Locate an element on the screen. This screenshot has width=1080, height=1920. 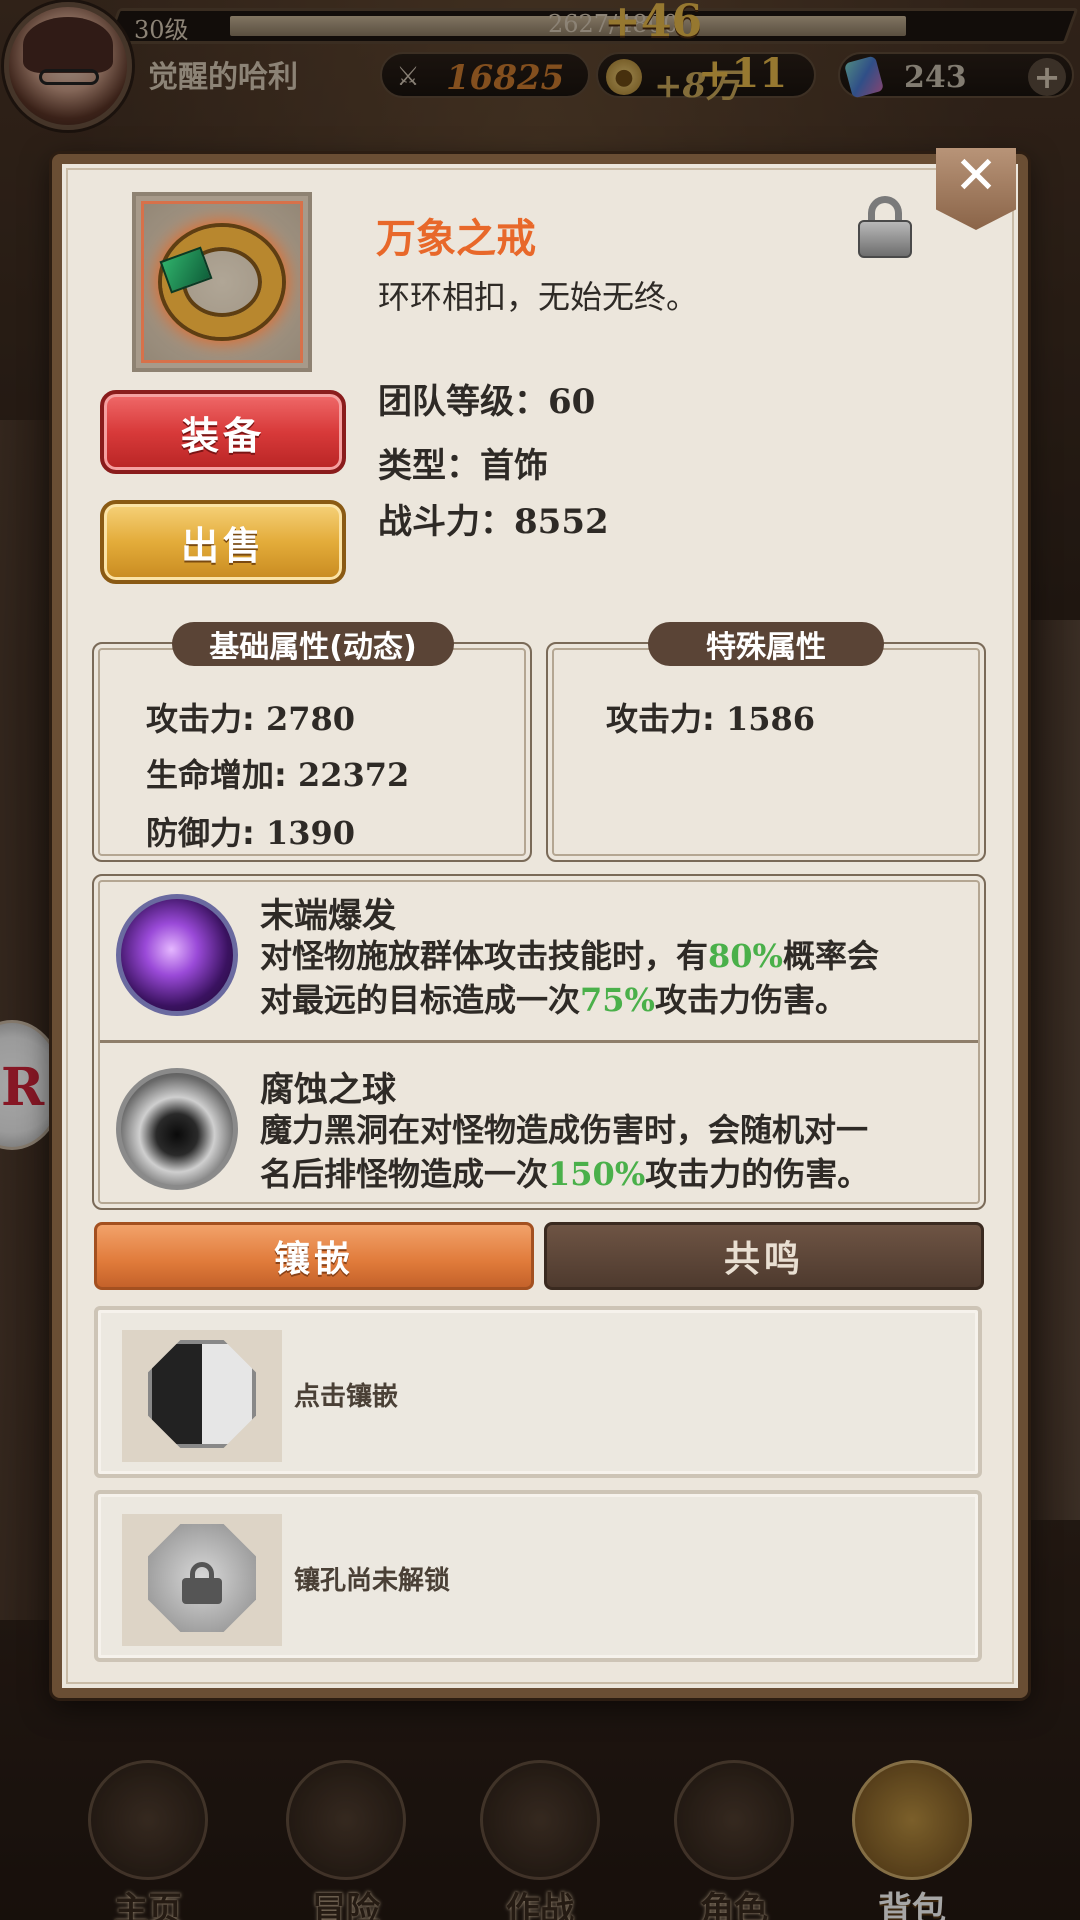
skill-text-part: 攻击力伤害。 is located at coordinates (750, 1000).